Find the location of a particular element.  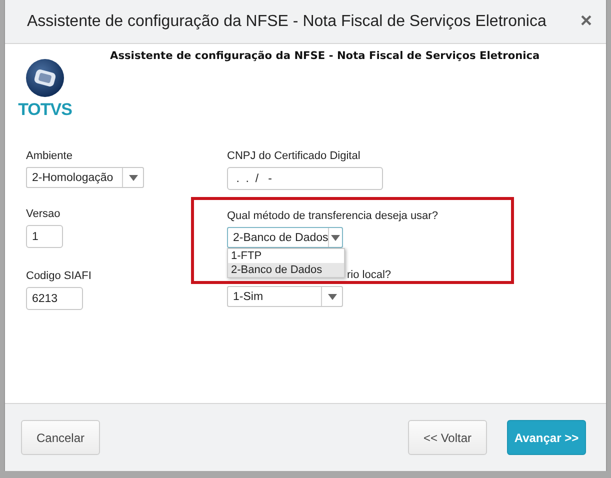

field-label: Qual método de transferencia deseja usar? is located at coordinates (332, 216).